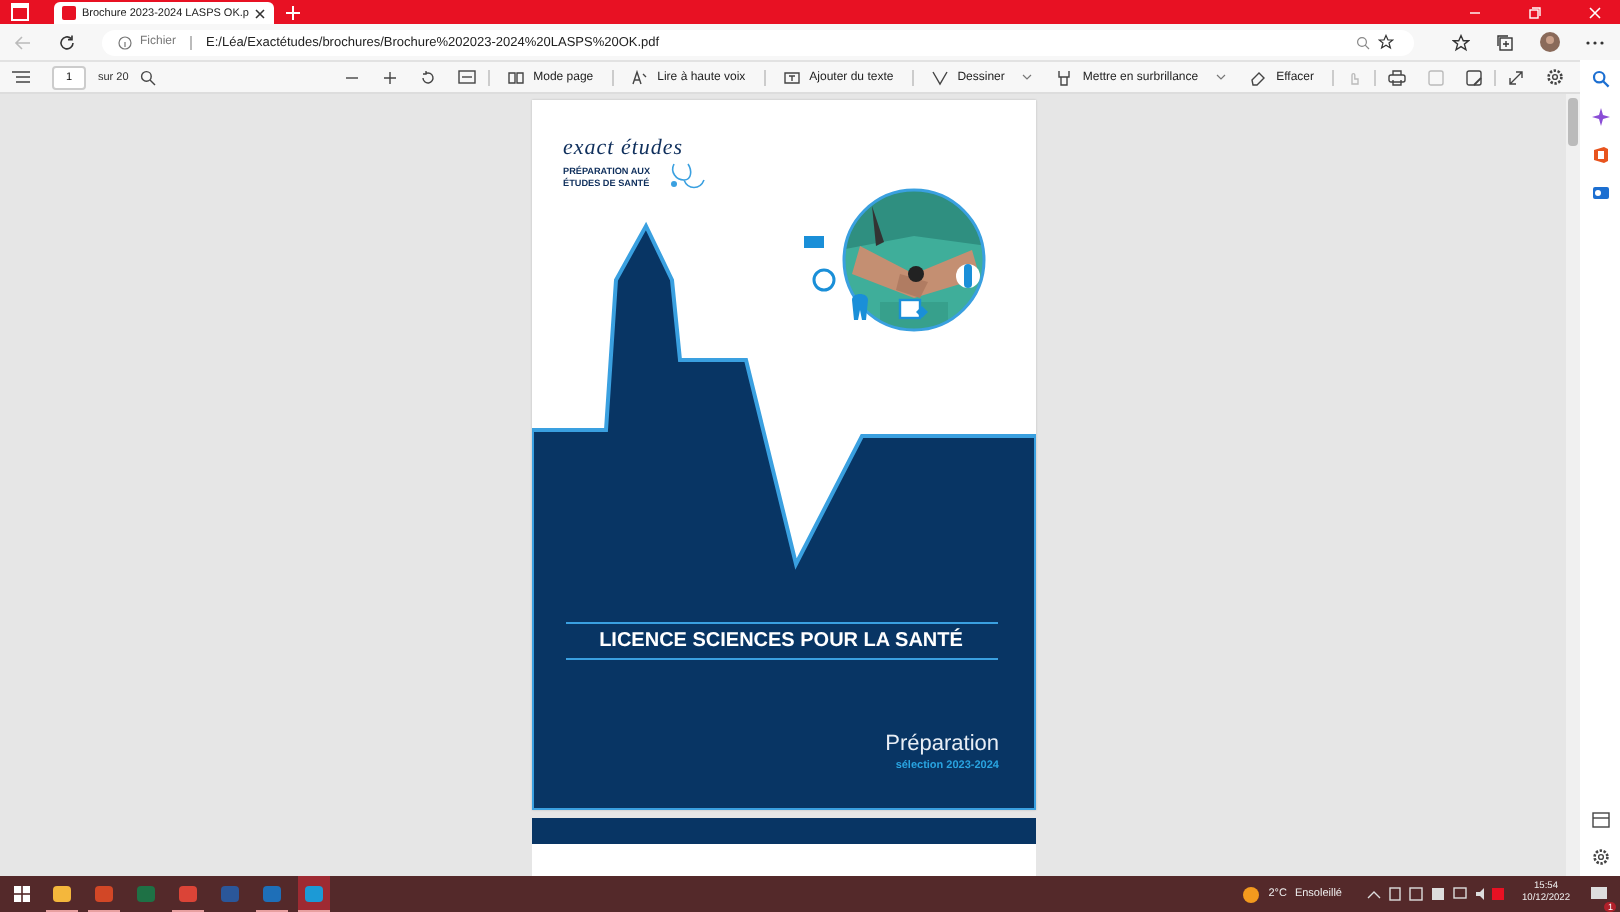  What do you see at coordinates (942, 744) in the screenshot?
I see `subtitle-text: Préparation` at bounding box center [942, 744].